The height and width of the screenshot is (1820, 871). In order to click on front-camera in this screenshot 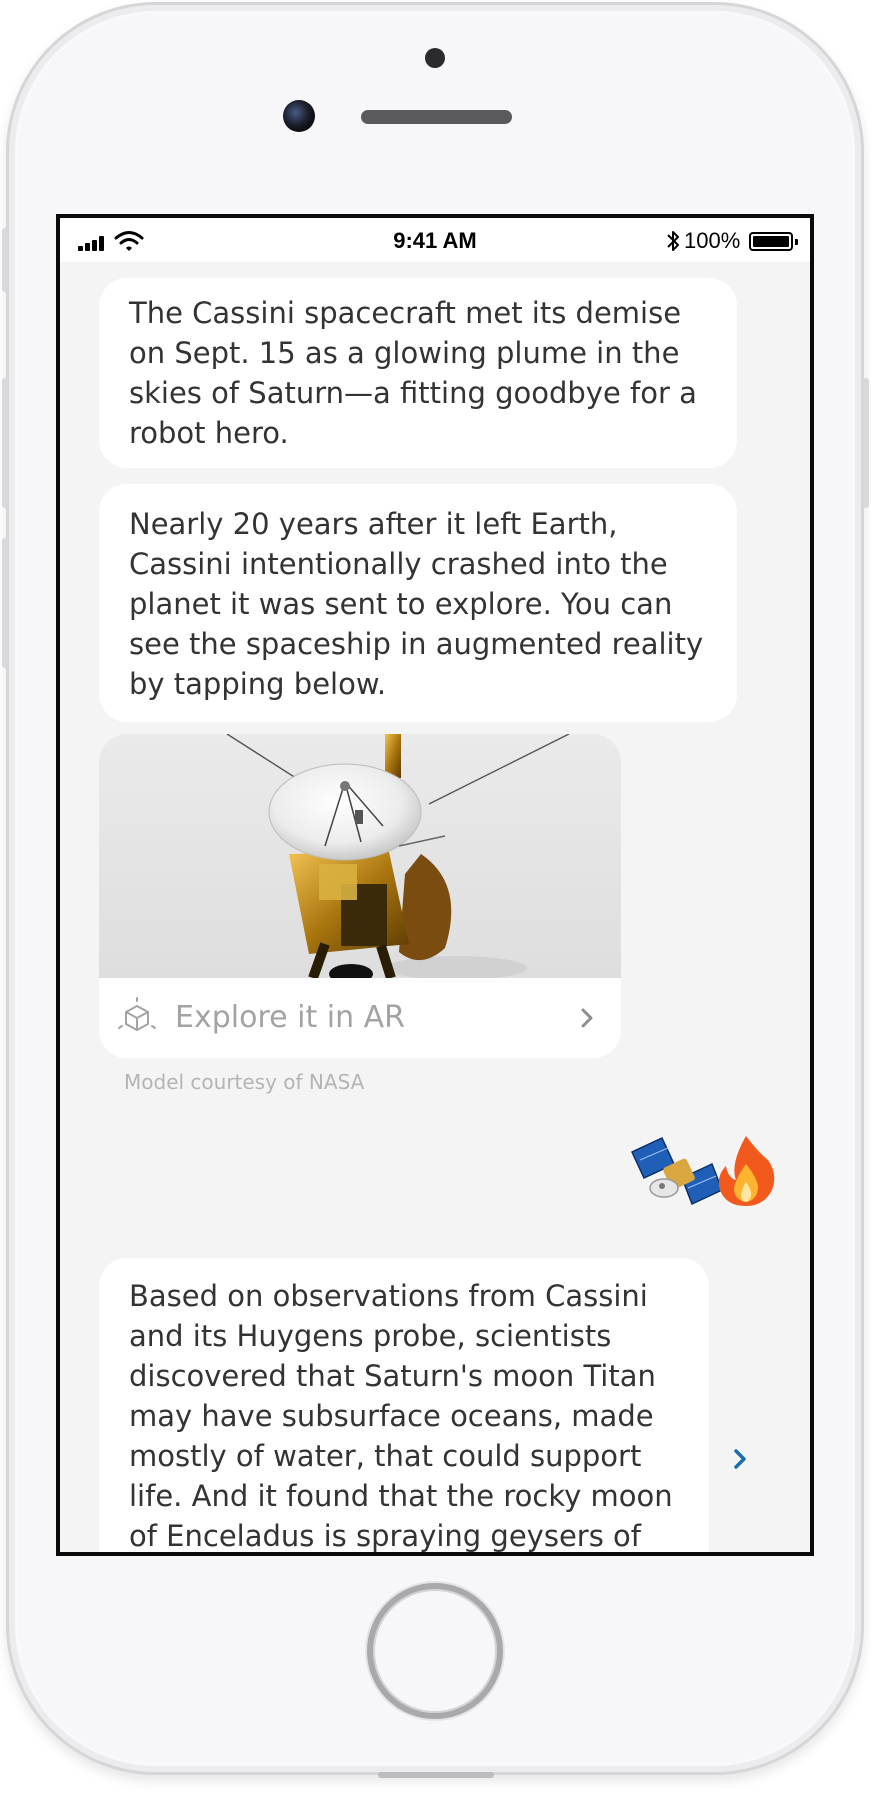, I will do `click(299, 116)`.